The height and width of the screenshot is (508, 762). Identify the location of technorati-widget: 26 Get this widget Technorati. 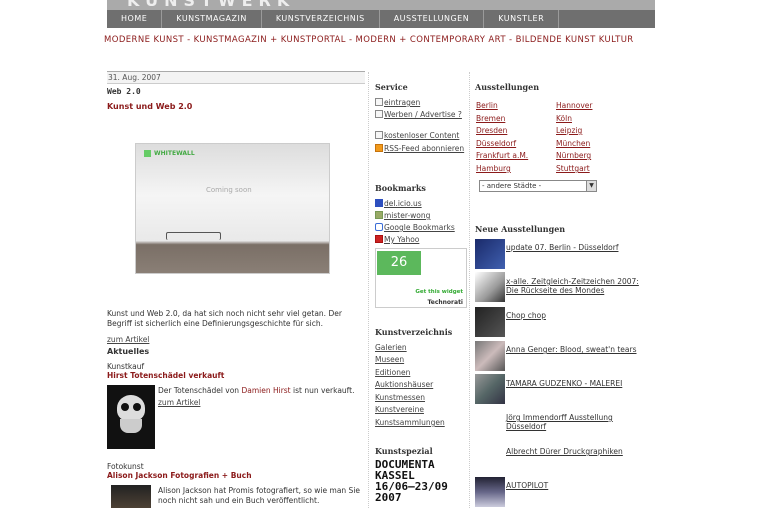
(421, 278).